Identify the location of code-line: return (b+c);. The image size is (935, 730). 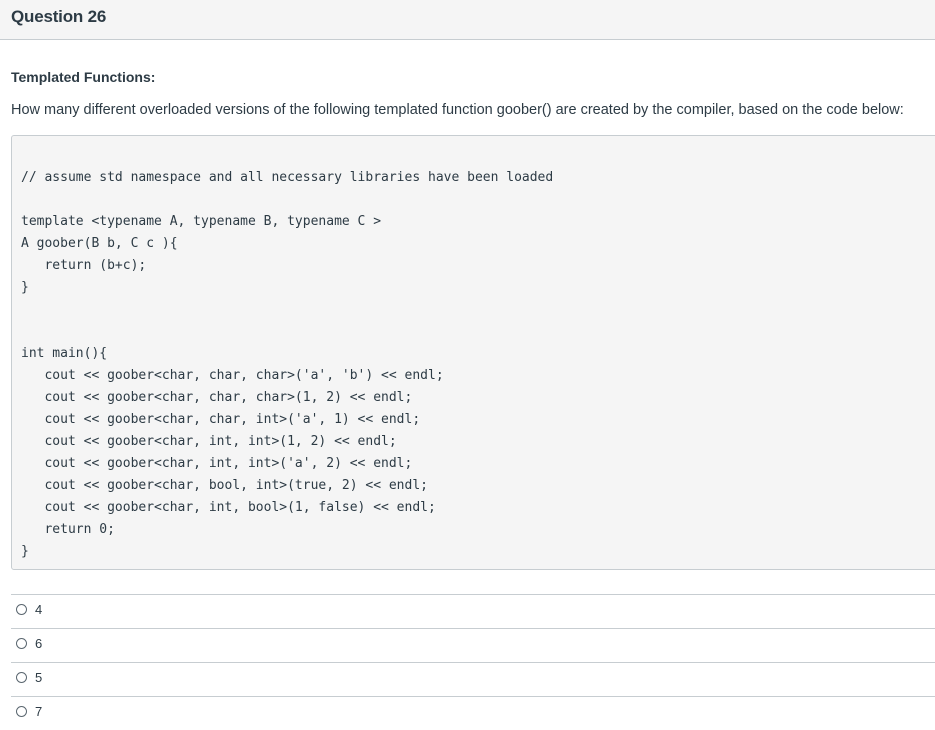
(84, 265).